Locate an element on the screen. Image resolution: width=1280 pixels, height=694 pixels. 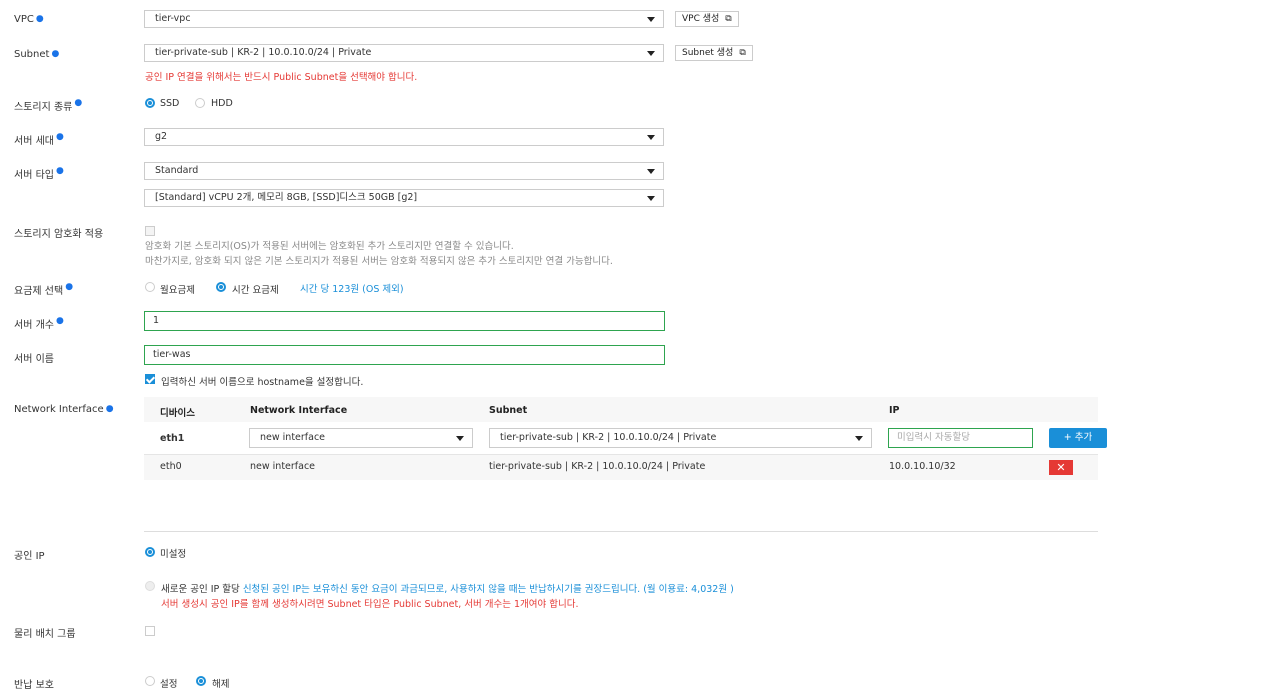
public-ip-label: 공인 IP is located at coordinates (29, 556).